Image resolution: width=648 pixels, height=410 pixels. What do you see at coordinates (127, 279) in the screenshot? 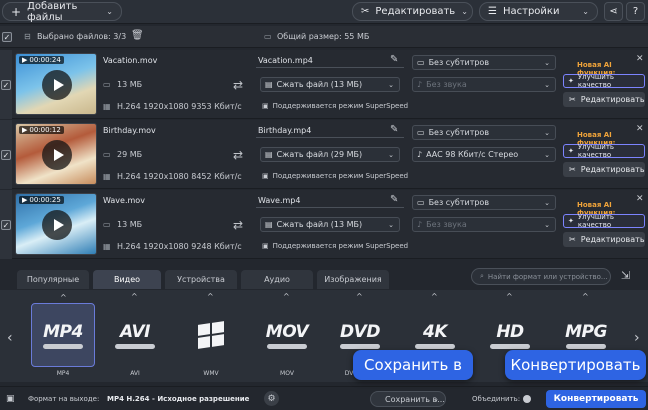
I see `tab-video: Видео` at bounding box center [127, 279].